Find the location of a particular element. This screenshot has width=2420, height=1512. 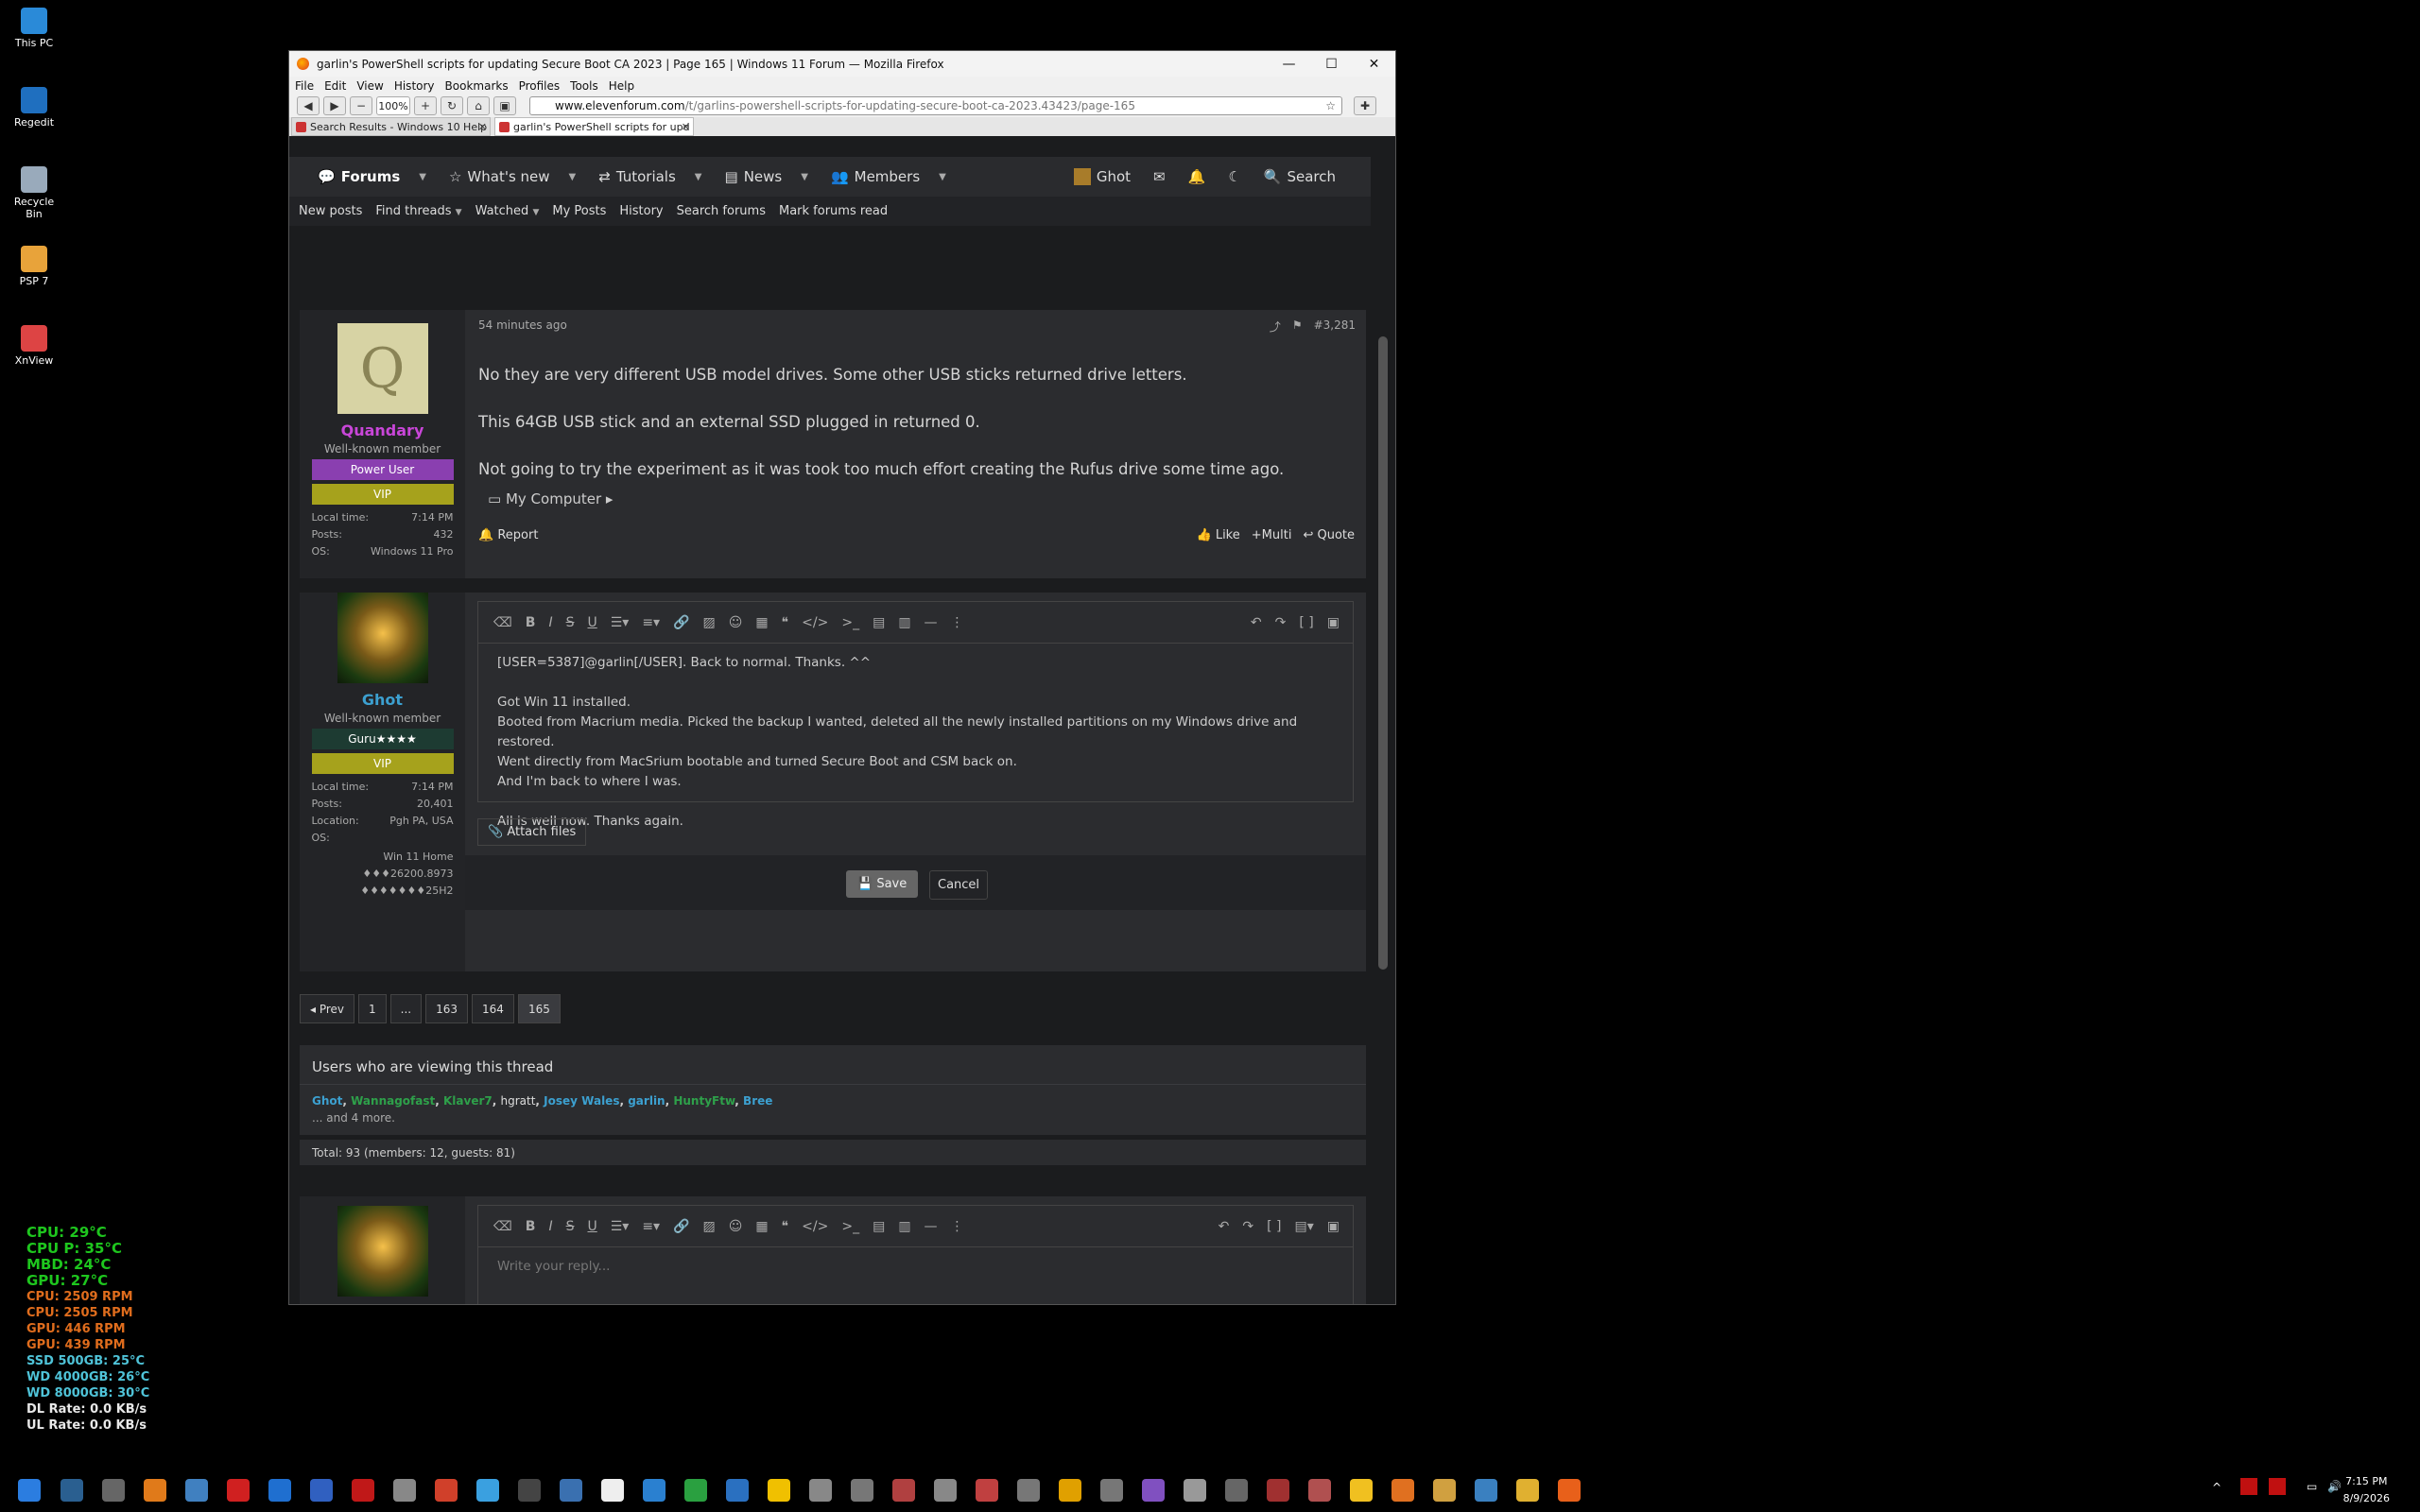

bookmark-star-icon: ☆ is located at coordinates (1331, 105).